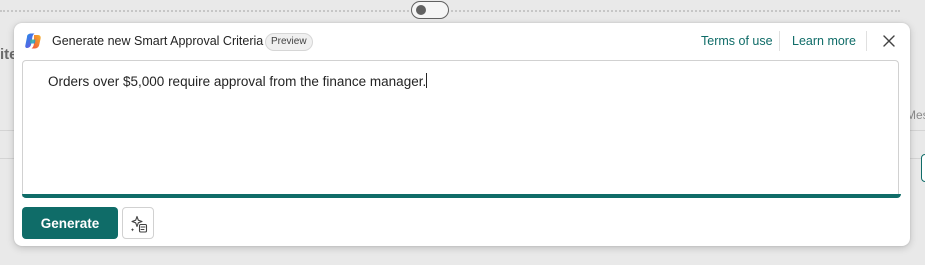  I want to click on background-divider, so click(450, 11).